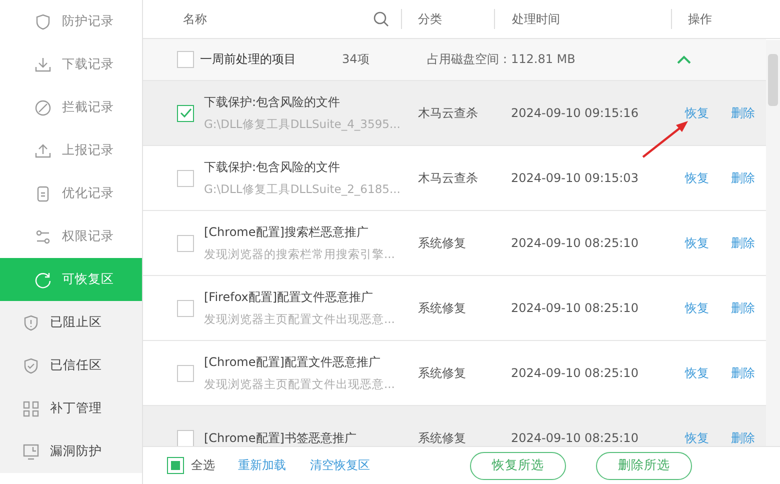 The height and width of the screenshot is (484, 780). I want to click on scrollbar, so click(773, 243).